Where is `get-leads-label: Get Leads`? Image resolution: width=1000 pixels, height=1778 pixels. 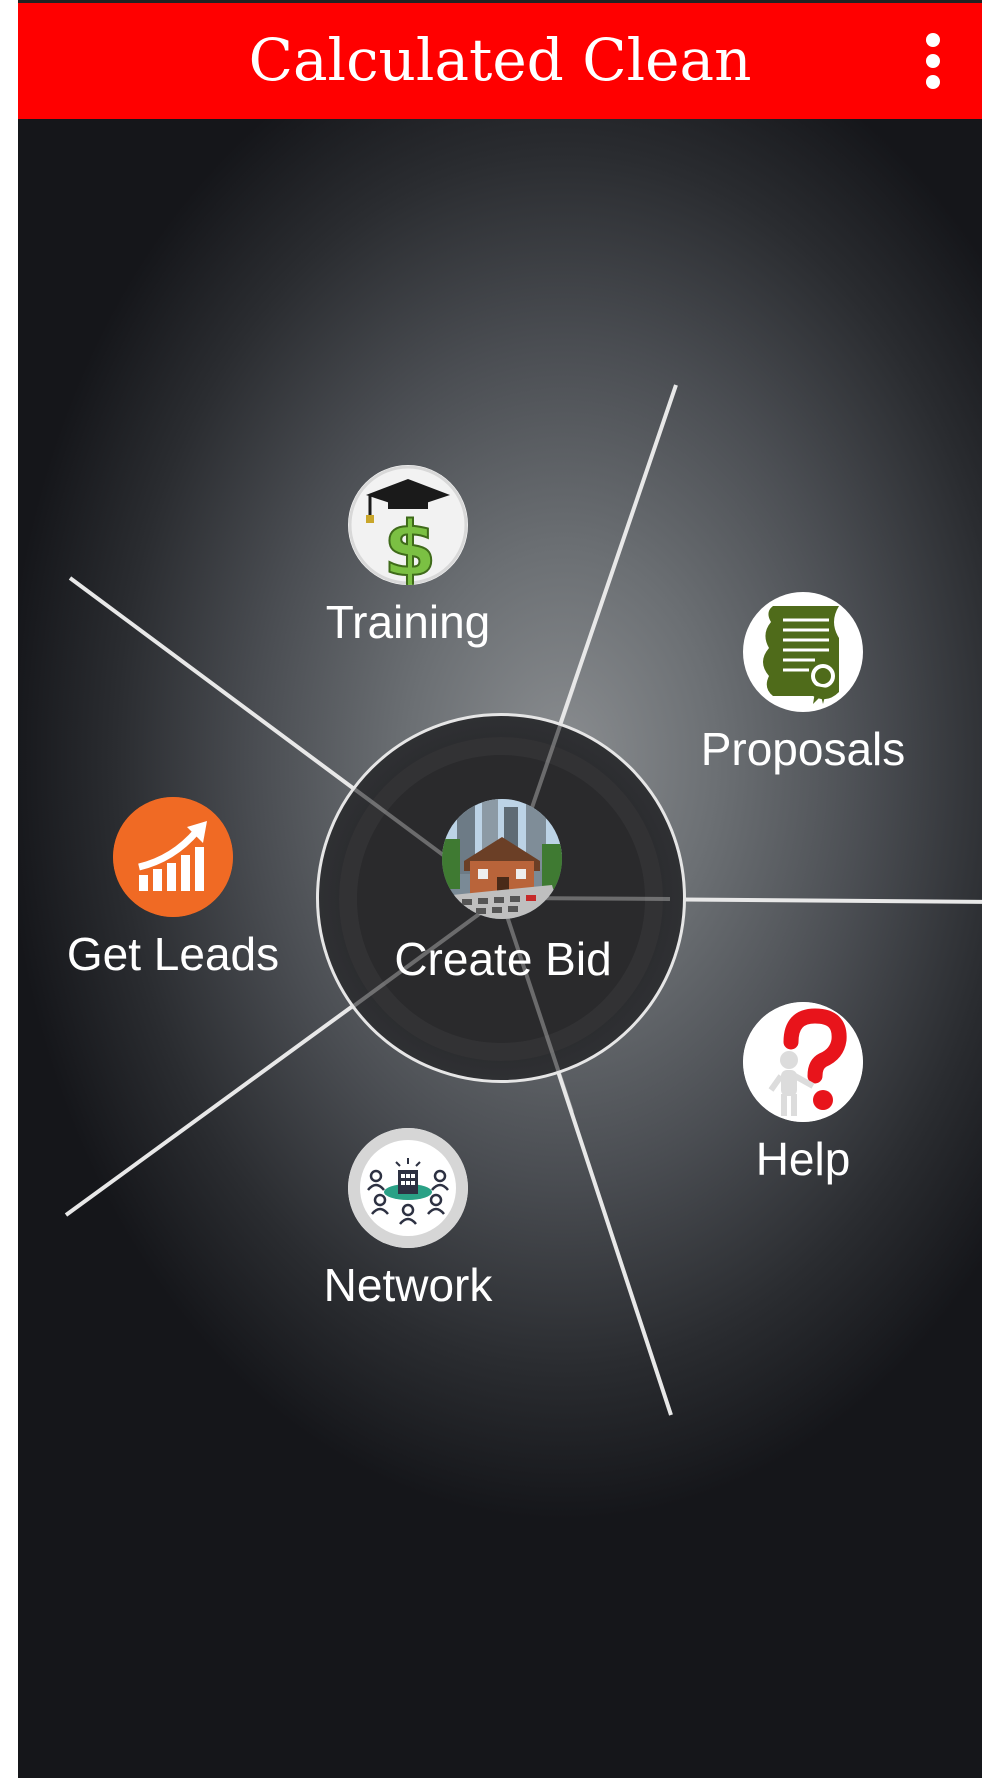
get-leads-label: Get Leads is located at coordinates (173, 954).